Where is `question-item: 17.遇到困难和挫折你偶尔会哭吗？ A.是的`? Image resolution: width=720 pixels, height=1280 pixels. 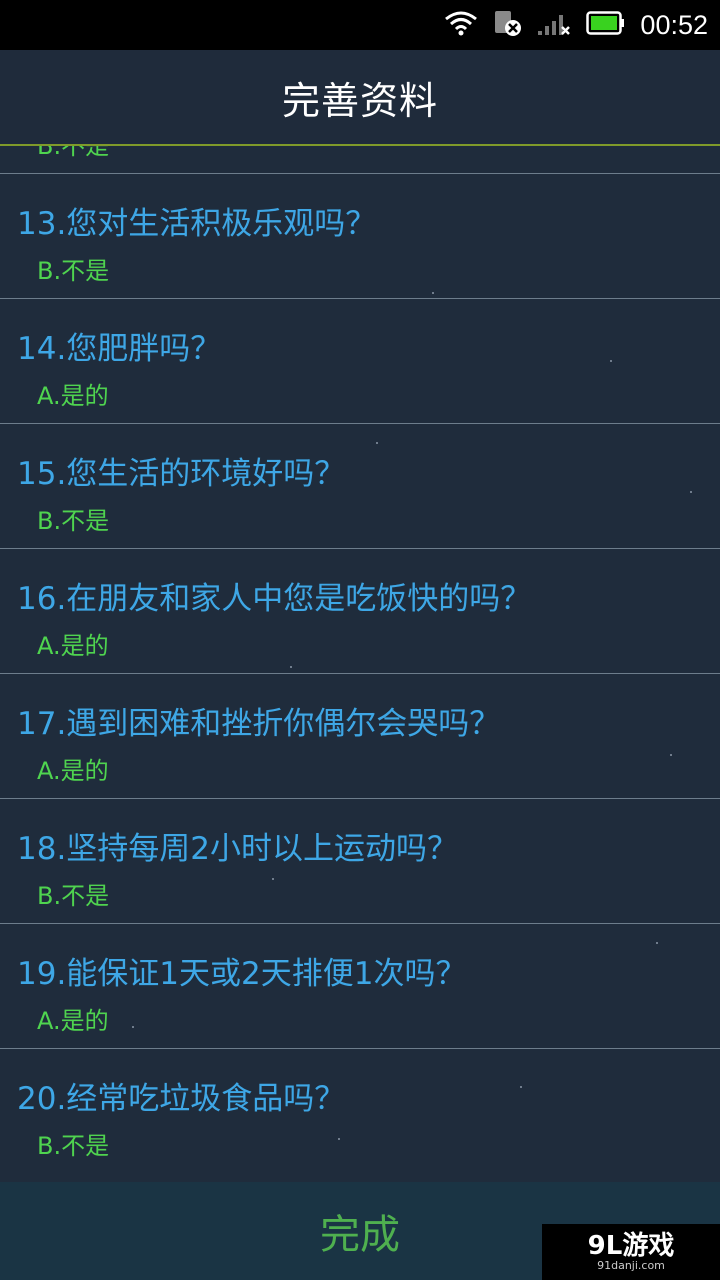 question-item: 17.遇到困难和挫折你偶尔会哭吗？ A.是的 is located at coordinates (360, 736).